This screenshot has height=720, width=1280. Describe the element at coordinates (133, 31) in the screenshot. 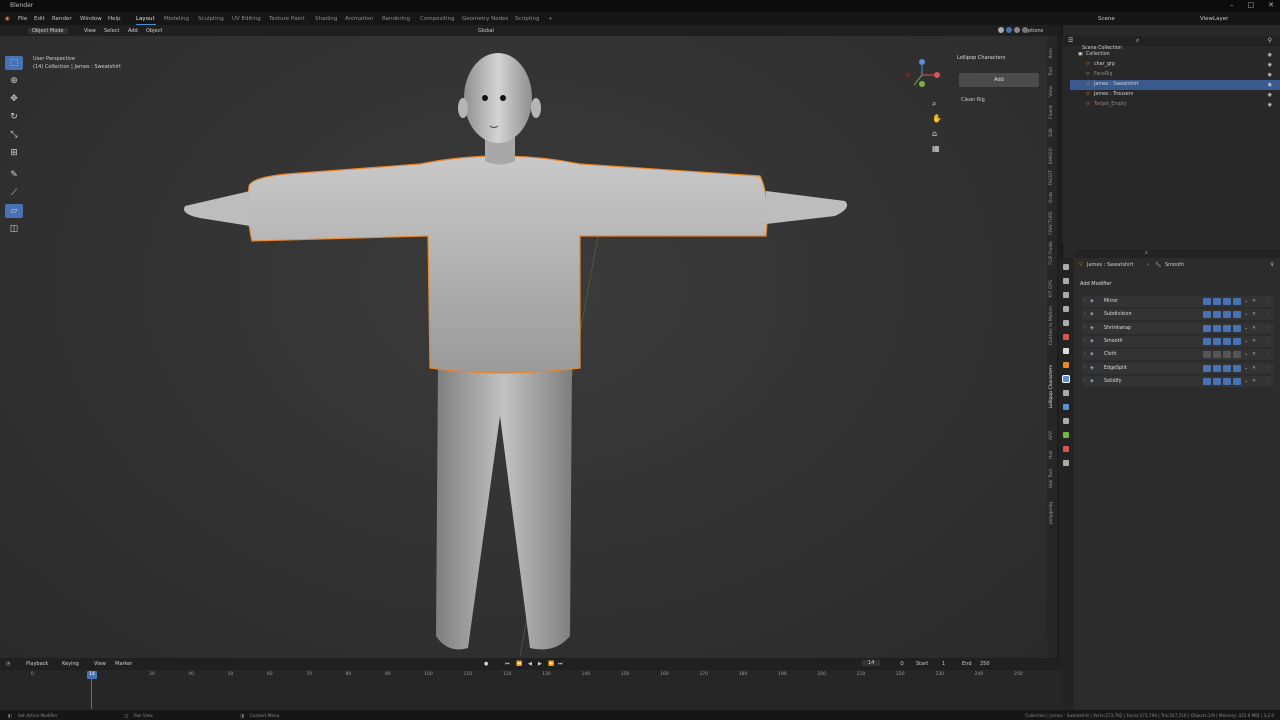

I see `menu-add: Add` at that location.